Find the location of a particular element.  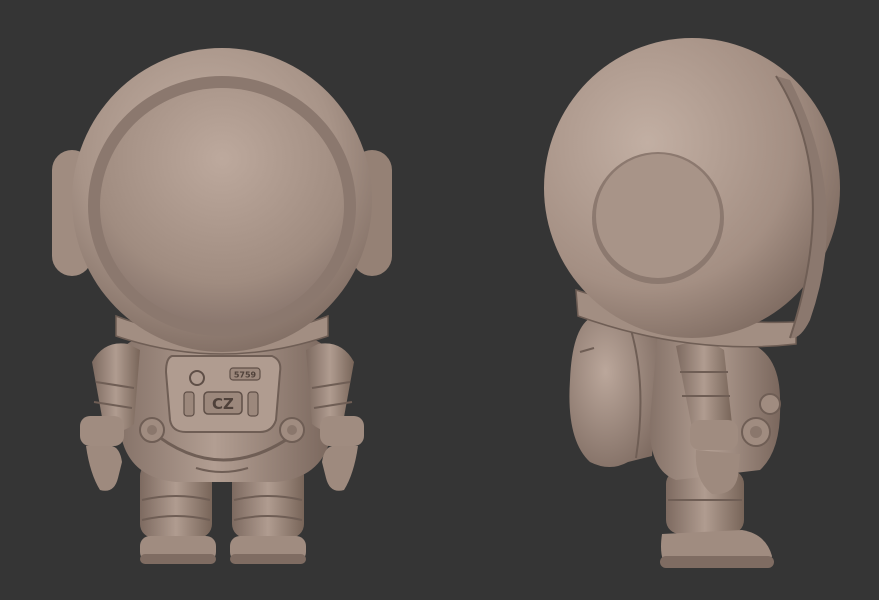

chest-panel: 5759 CZ is located at coordinates (223, 394).